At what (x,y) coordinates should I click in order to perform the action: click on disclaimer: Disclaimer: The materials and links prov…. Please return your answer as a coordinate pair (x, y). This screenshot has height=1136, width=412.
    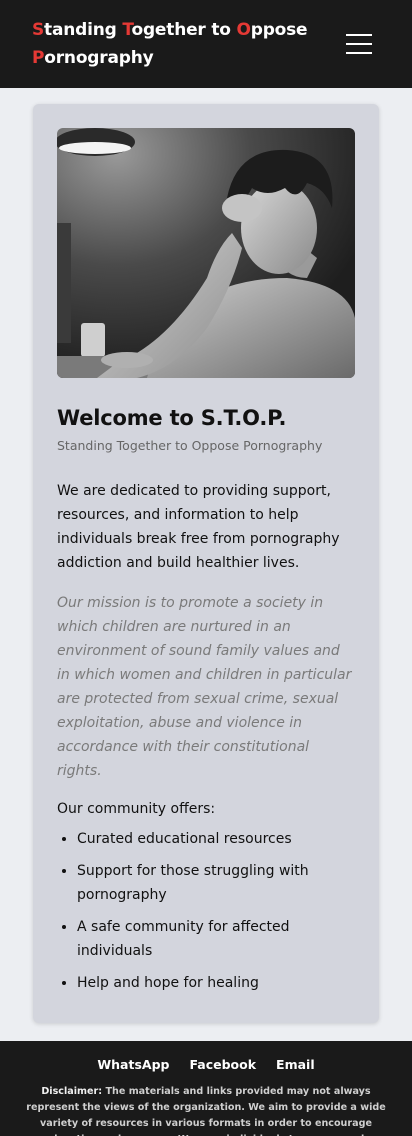
    Looking at the image, I should click on (206, 1110).